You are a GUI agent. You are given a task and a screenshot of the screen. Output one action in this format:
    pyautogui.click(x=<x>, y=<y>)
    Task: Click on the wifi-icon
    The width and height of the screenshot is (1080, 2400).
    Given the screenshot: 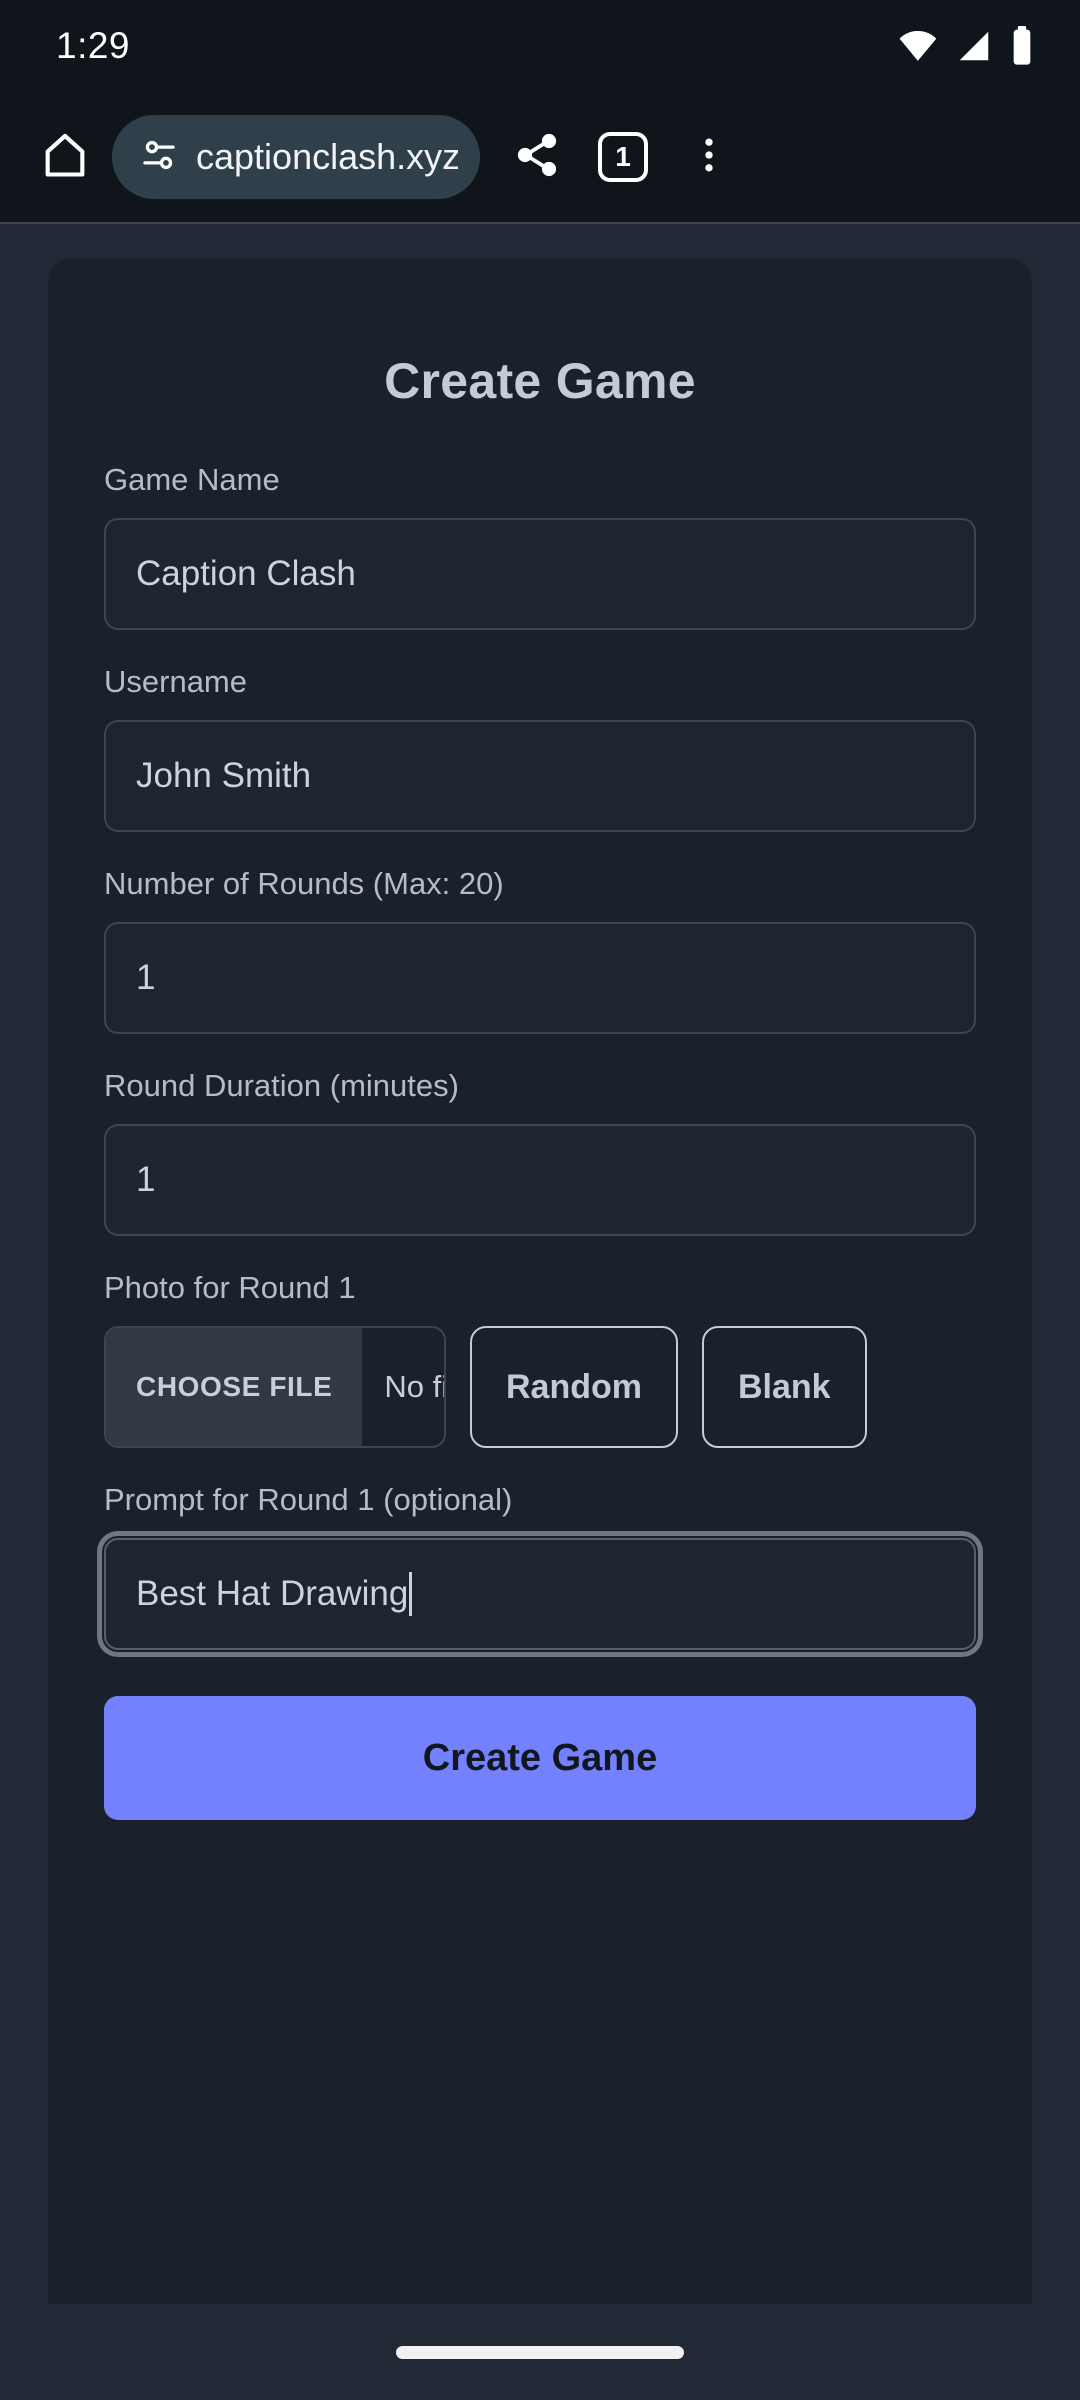 What is the action you would take?
    pyautogui.click(x=918, y=46)
    